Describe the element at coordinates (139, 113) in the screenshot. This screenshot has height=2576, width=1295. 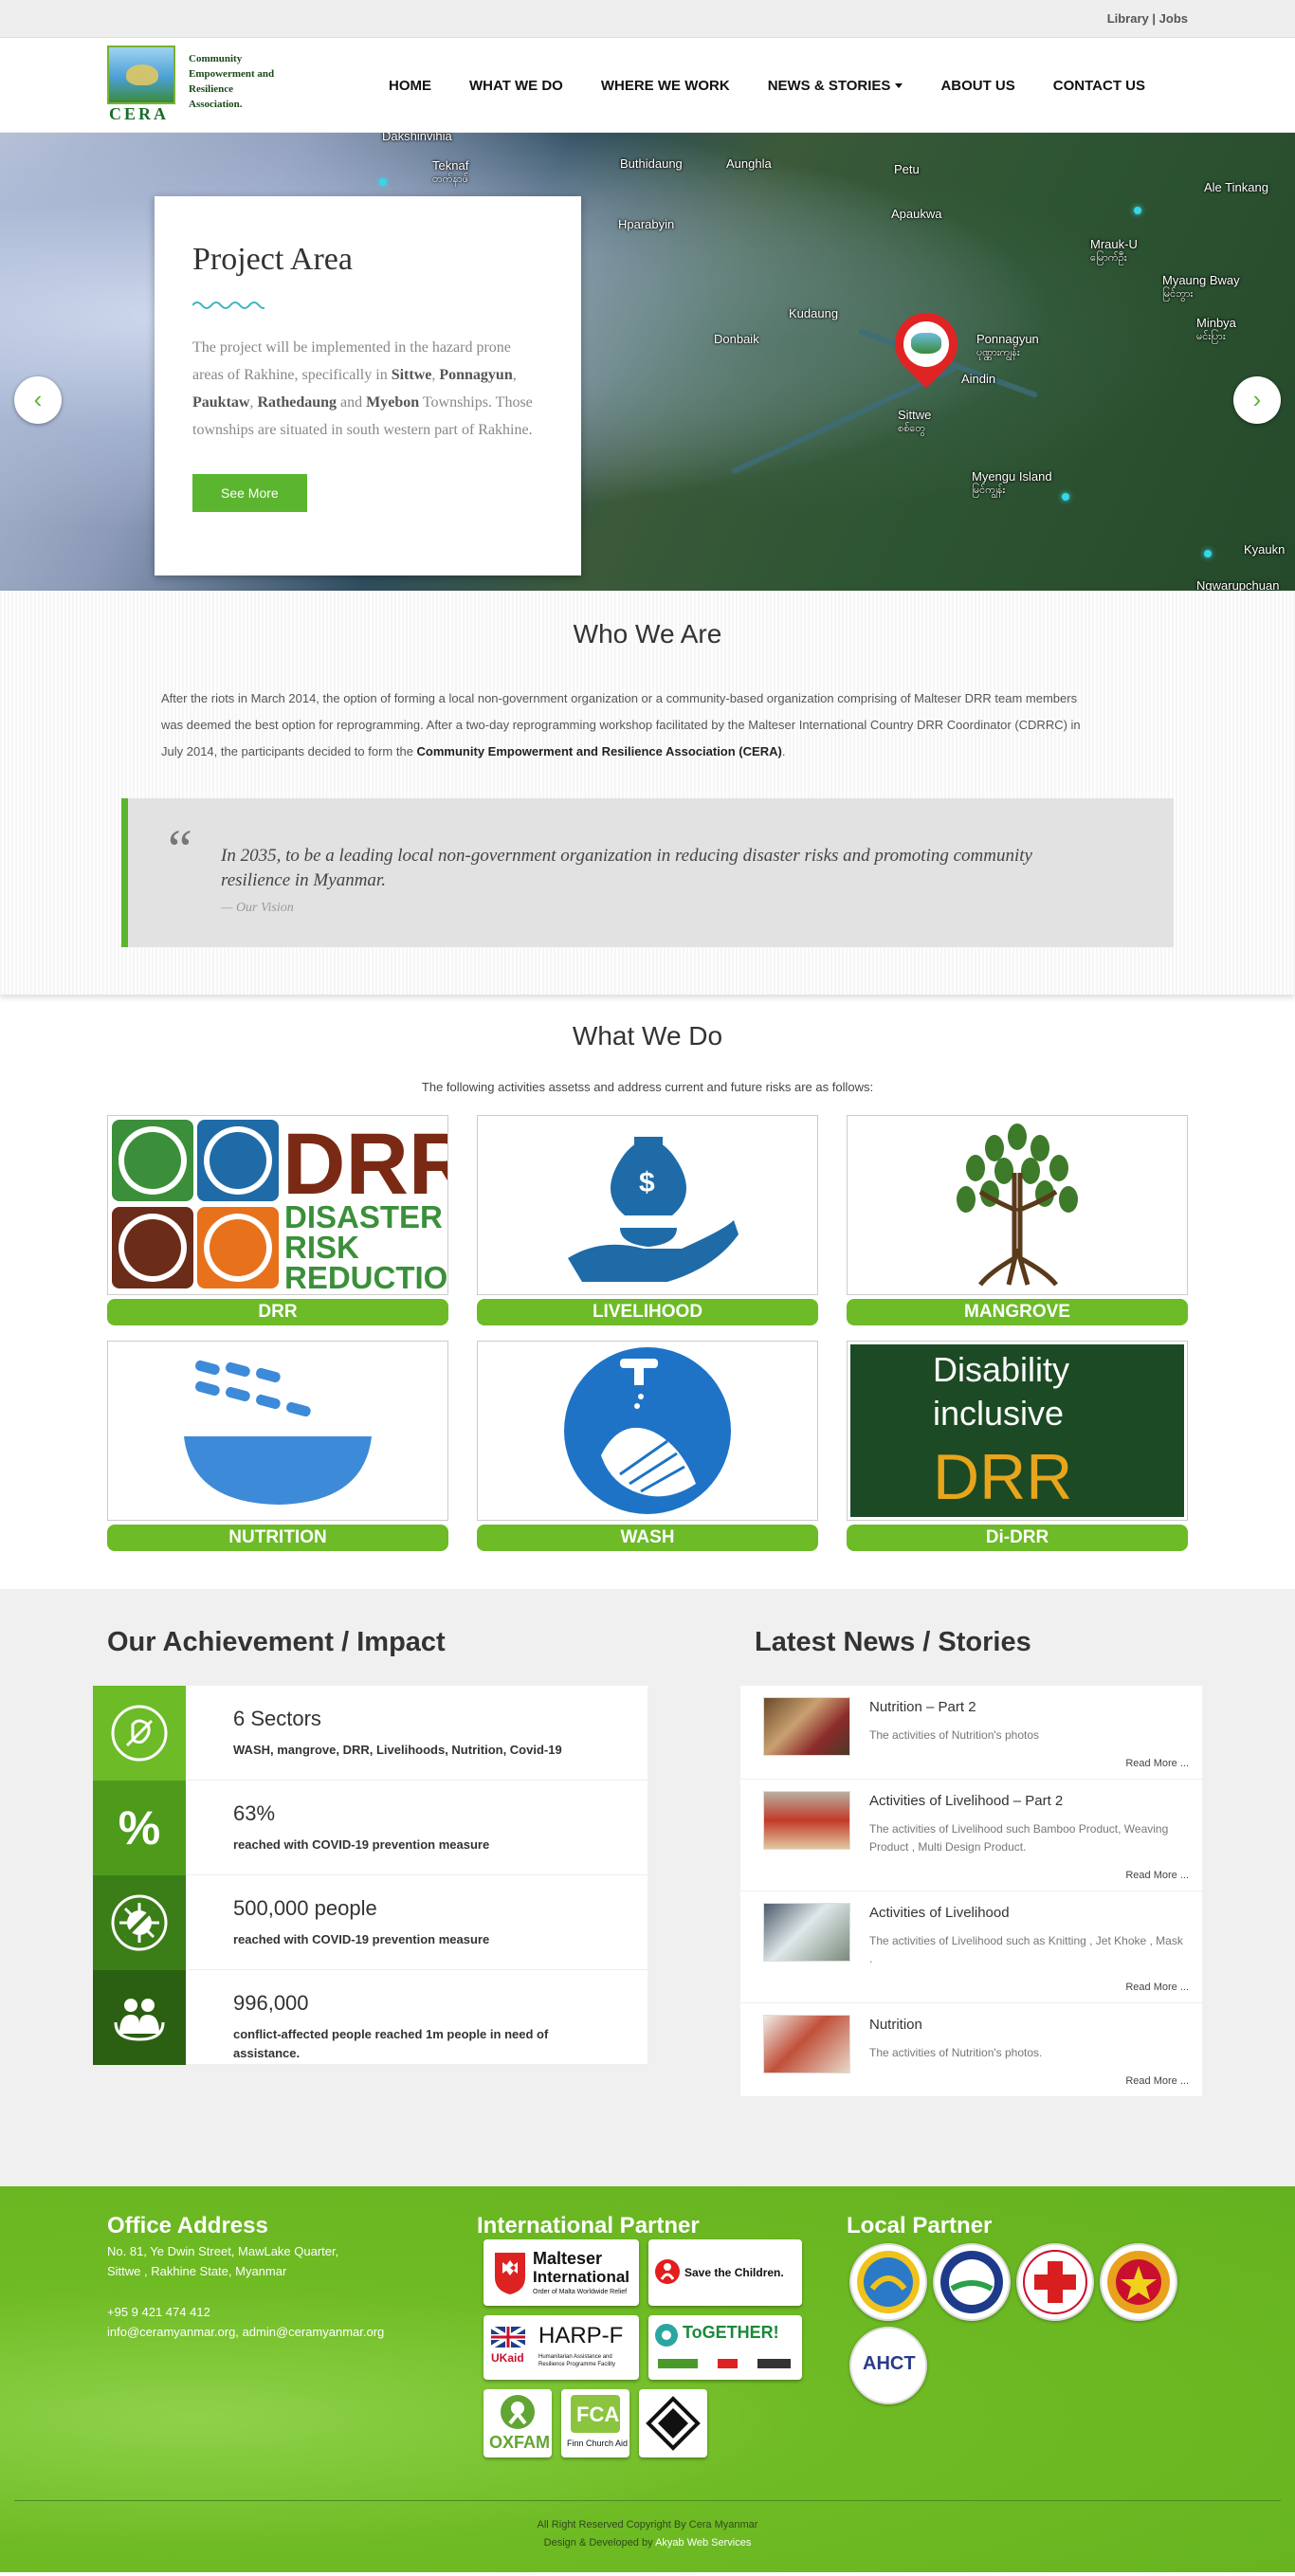
I see `logo-abbr: CERA` at that location.